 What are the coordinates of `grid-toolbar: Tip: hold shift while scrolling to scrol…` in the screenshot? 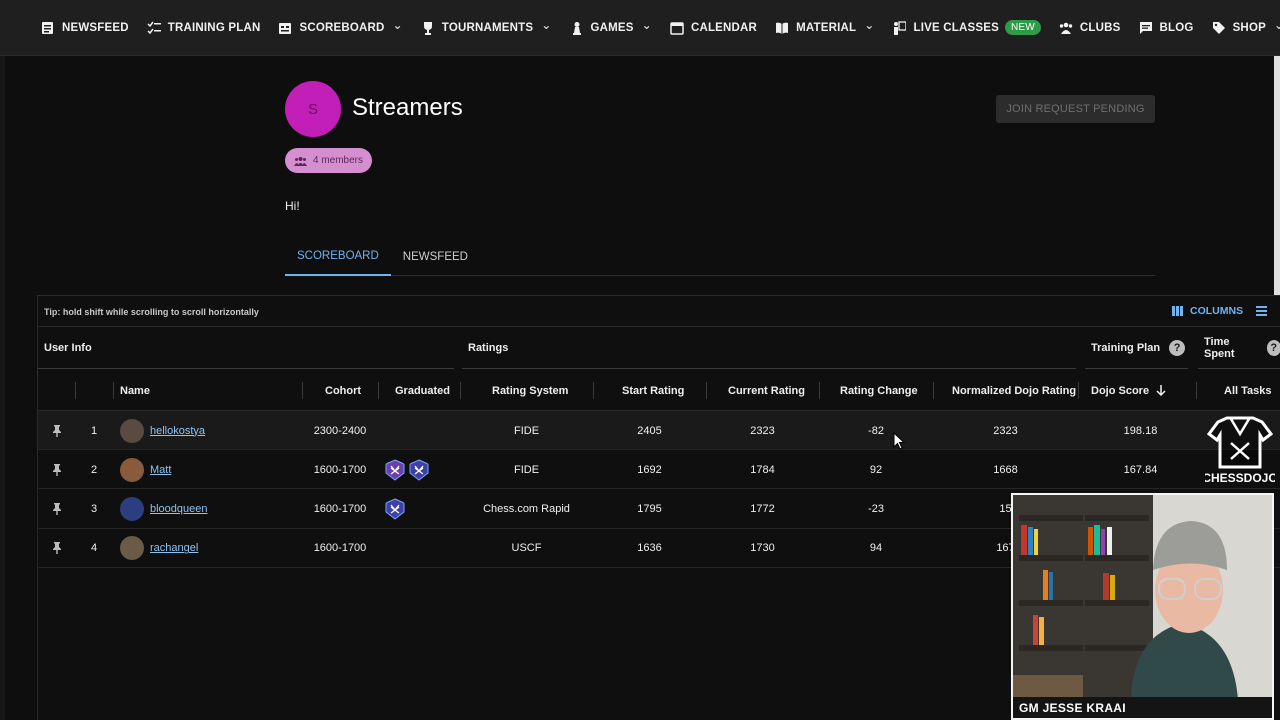 It's located at (659, 311).